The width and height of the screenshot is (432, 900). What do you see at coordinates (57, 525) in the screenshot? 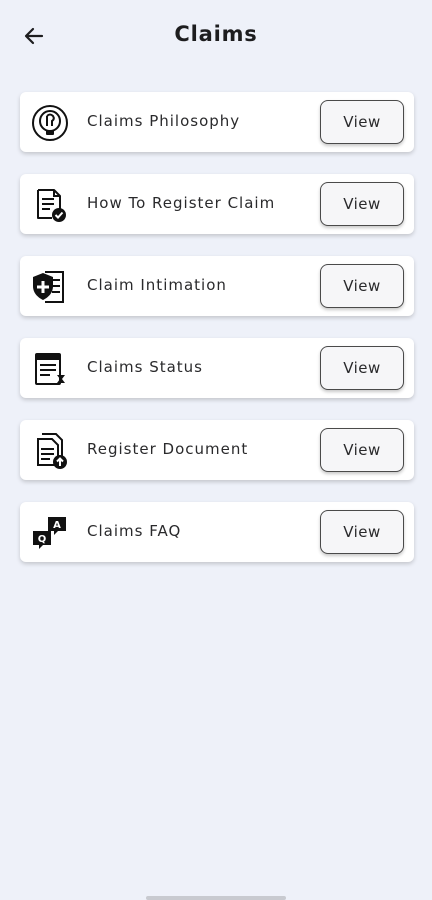
I see `svg-text: A` at bounding box center [57, 525].